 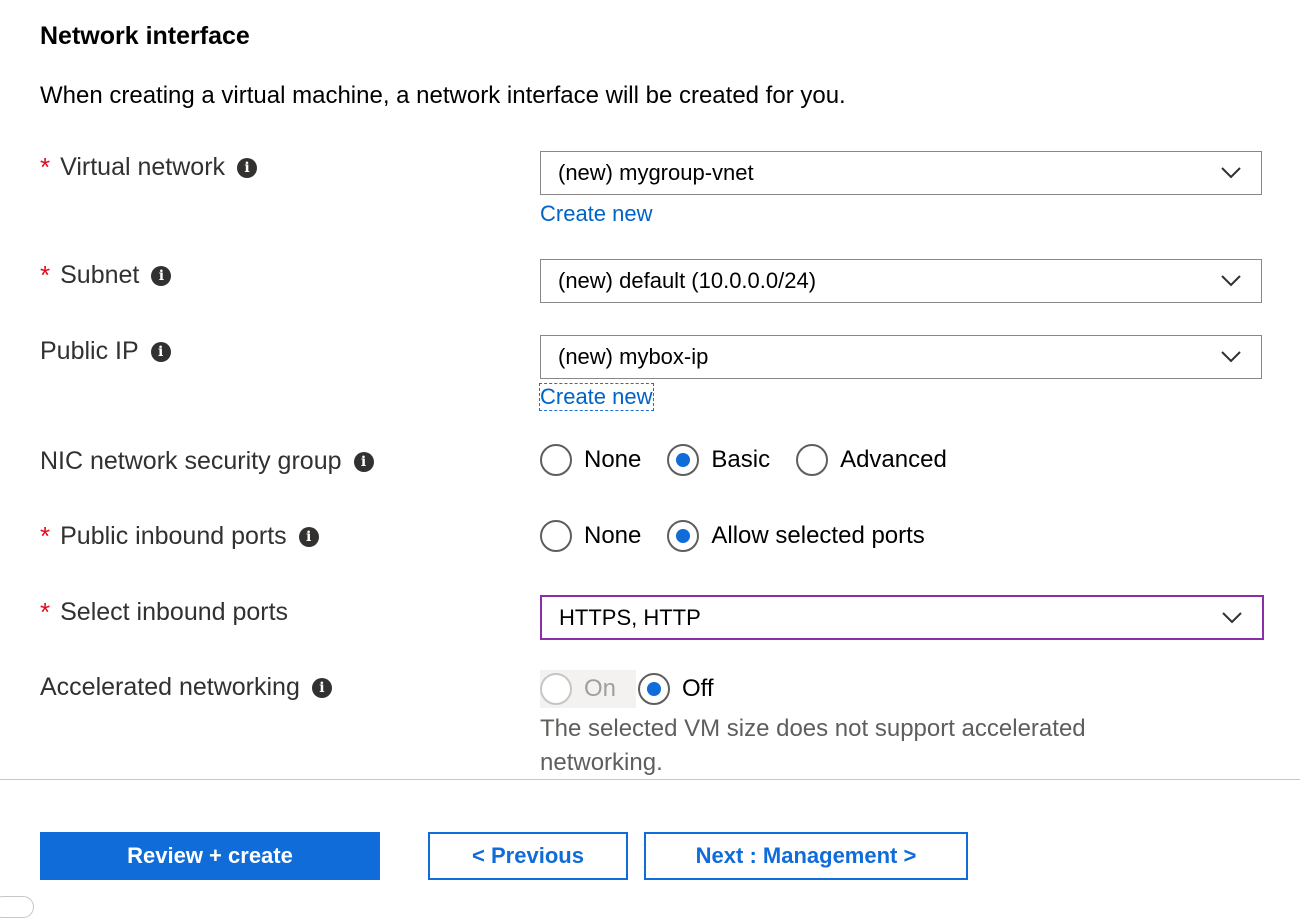 I want to click on accelerated-networking-option-off: Off, so click(x=676, y=689).